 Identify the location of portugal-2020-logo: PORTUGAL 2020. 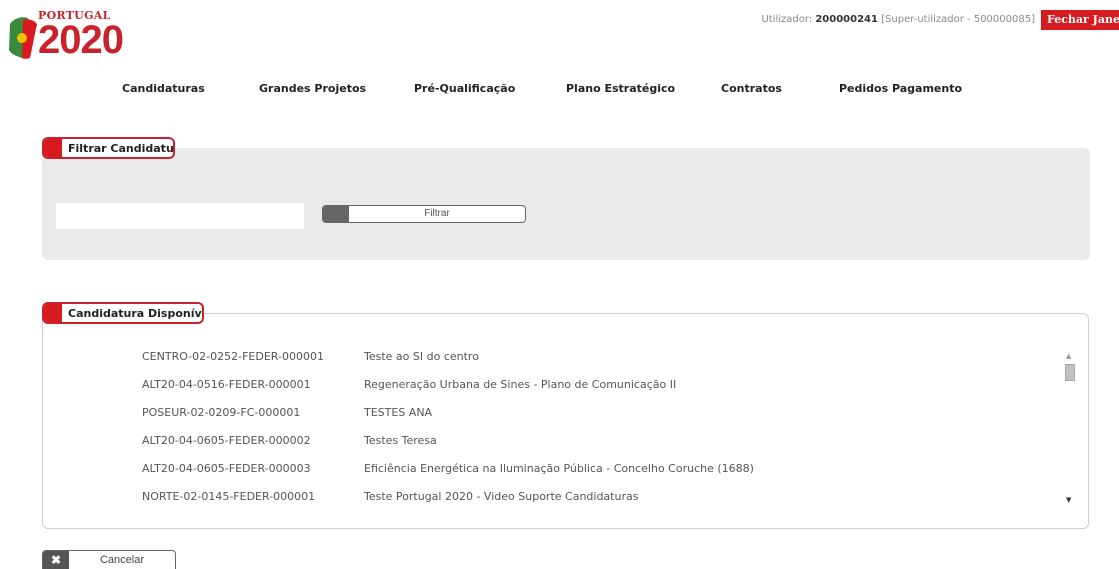
(88, 34).